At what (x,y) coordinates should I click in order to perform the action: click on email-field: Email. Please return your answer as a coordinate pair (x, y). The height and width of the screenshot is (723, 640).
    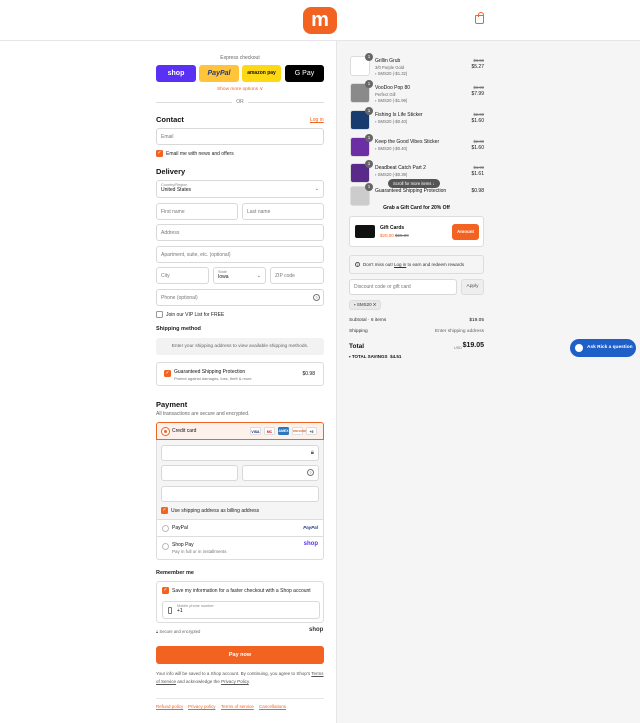
    Looking at the image, I should click on (240, 136).